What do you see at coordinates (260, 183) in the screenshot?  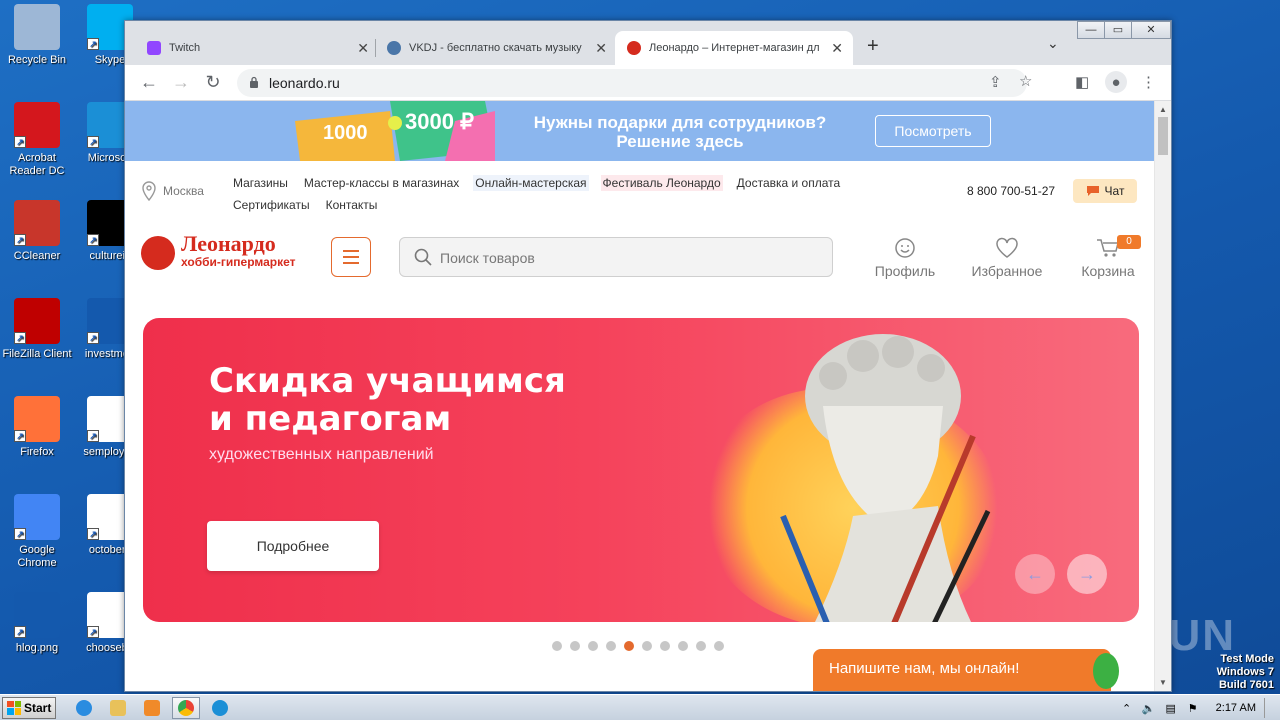 I see `nav-link-stores: Магазины` at bounding box center [260, 183].